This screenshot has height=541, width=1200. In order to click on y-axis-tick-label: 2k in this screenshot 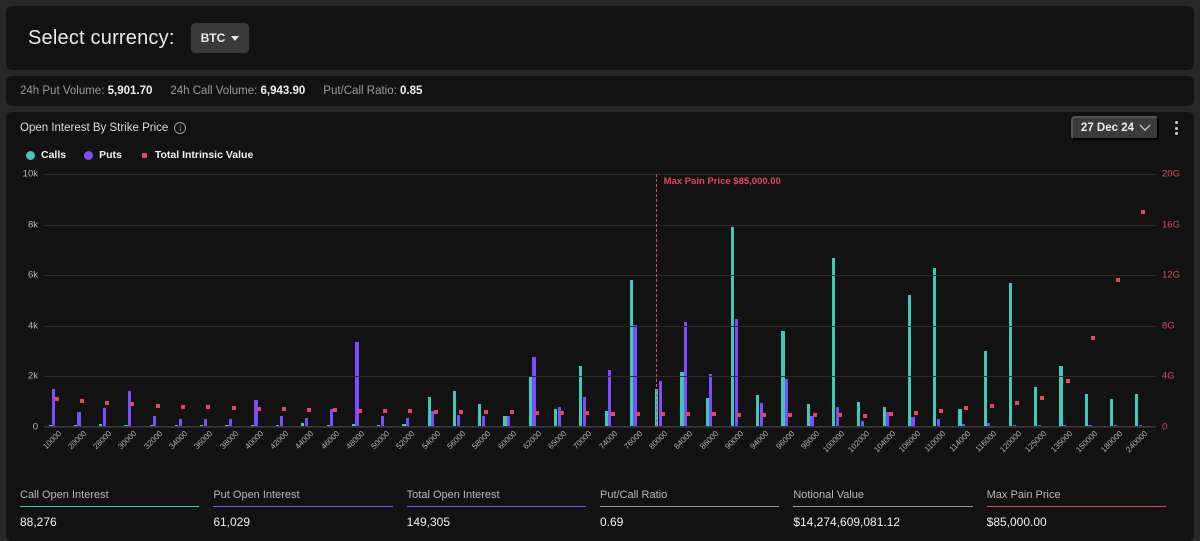, I will do `click(32, 376)`.